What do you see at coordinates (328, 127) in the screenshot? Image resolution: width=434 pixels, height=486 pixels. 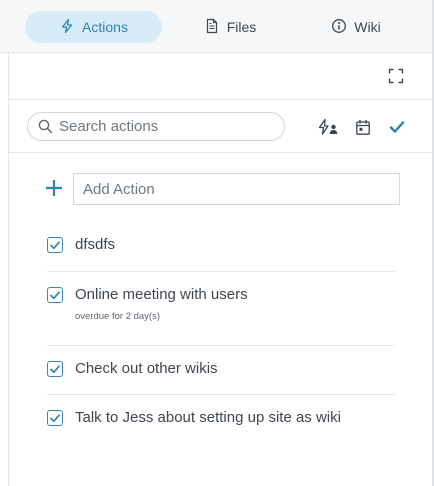 I see `assigned-filter-icon` at bounding box center [328, 127].